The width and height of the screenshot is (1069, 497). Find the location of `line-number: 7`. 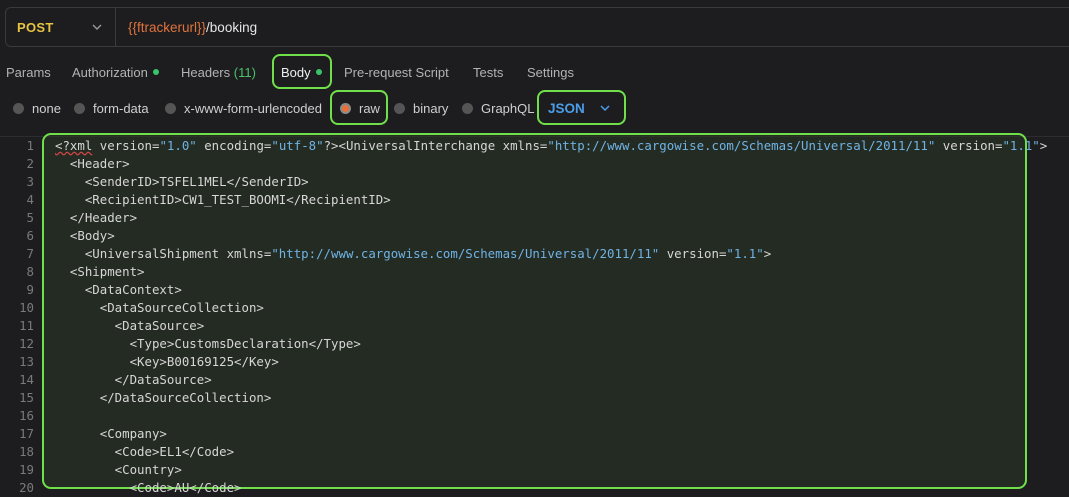

line-number: 7 is located at coordinates (30, 253).